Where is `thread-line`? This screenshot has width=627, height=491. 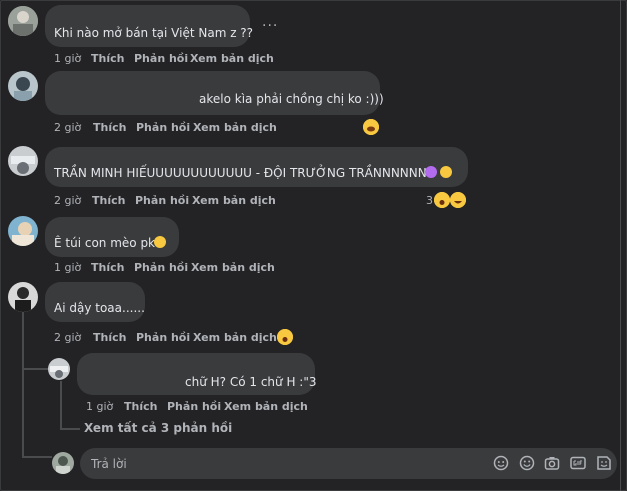 thread-line is located at coordinates (23, 384).